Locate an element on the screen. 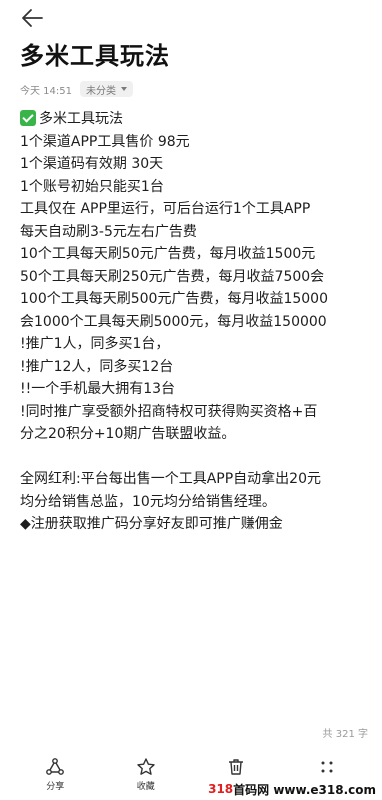 This screenshot has height=800, width=382. checkmark-emoji-icon is located at coordinates (28, 118).